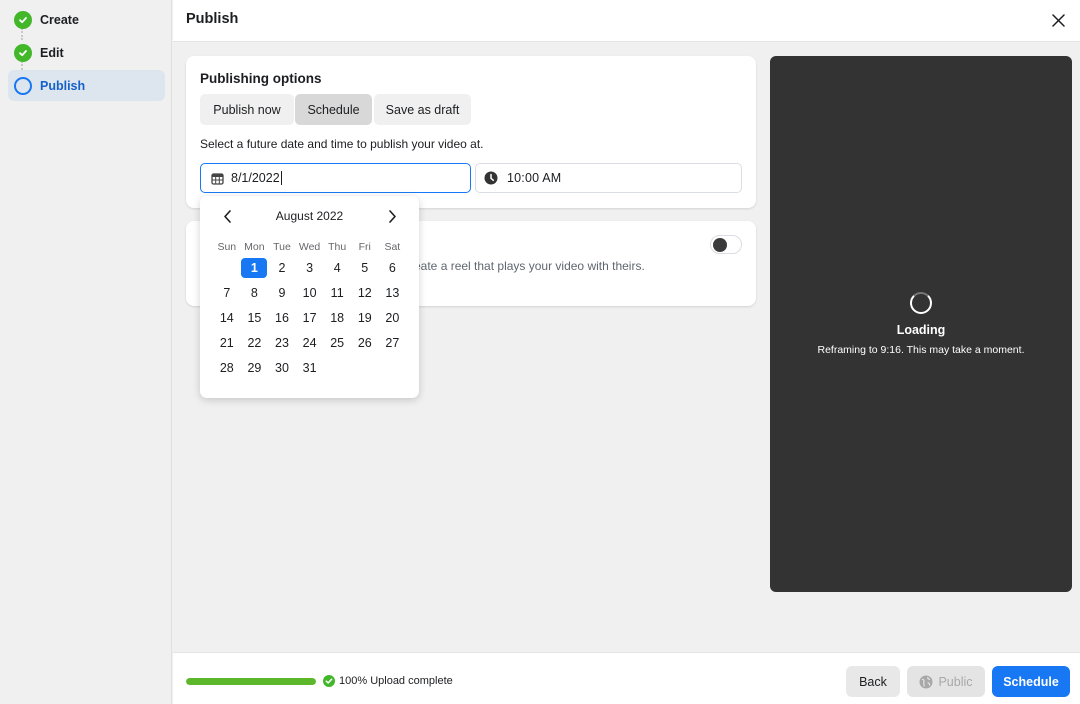 The image size is (1080, 704). I want to click on calendar-day: 6, so click(393, 268).